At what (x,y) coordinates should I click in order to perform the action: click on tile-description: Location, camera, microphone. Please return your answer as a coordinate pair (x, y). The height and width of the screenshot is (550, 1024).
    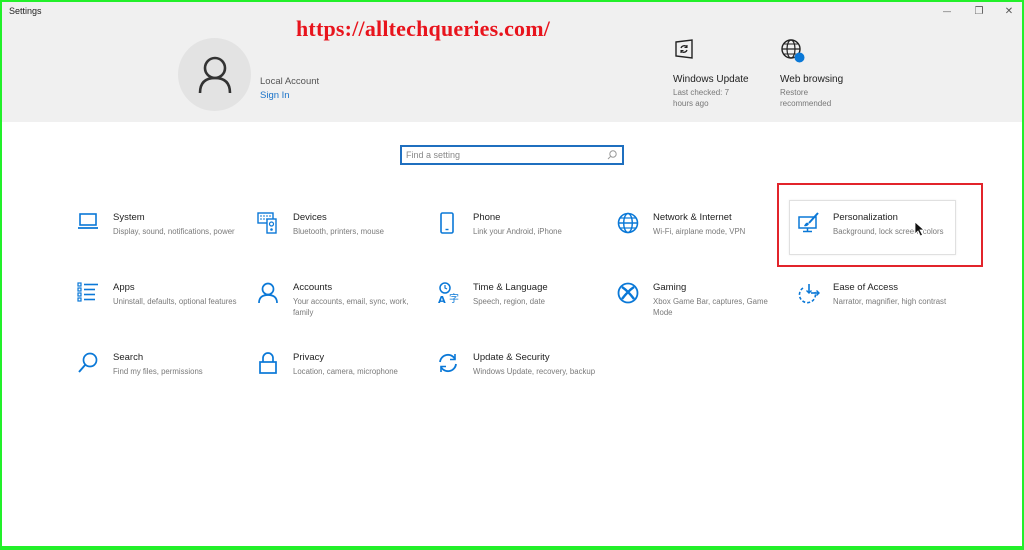
    Looking at the image, I should click on (345, 371).